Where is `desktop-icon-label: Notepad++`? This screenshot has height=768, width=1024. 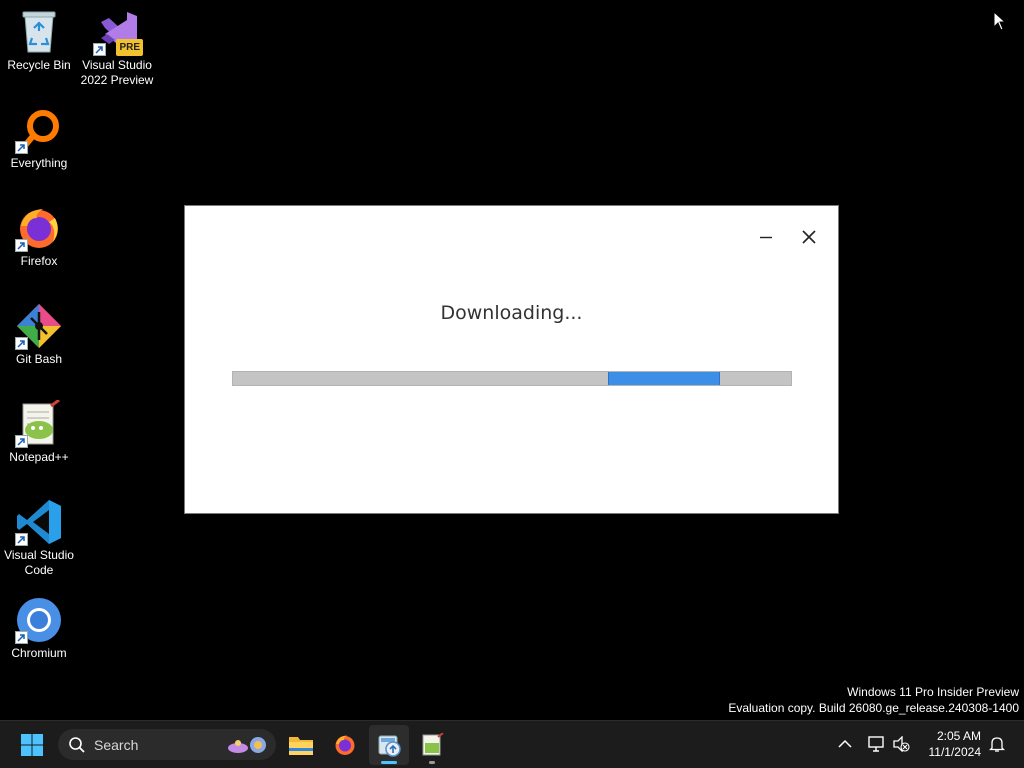 desktop-icon-label: Notepad++ is located at coordinates (39, 457).